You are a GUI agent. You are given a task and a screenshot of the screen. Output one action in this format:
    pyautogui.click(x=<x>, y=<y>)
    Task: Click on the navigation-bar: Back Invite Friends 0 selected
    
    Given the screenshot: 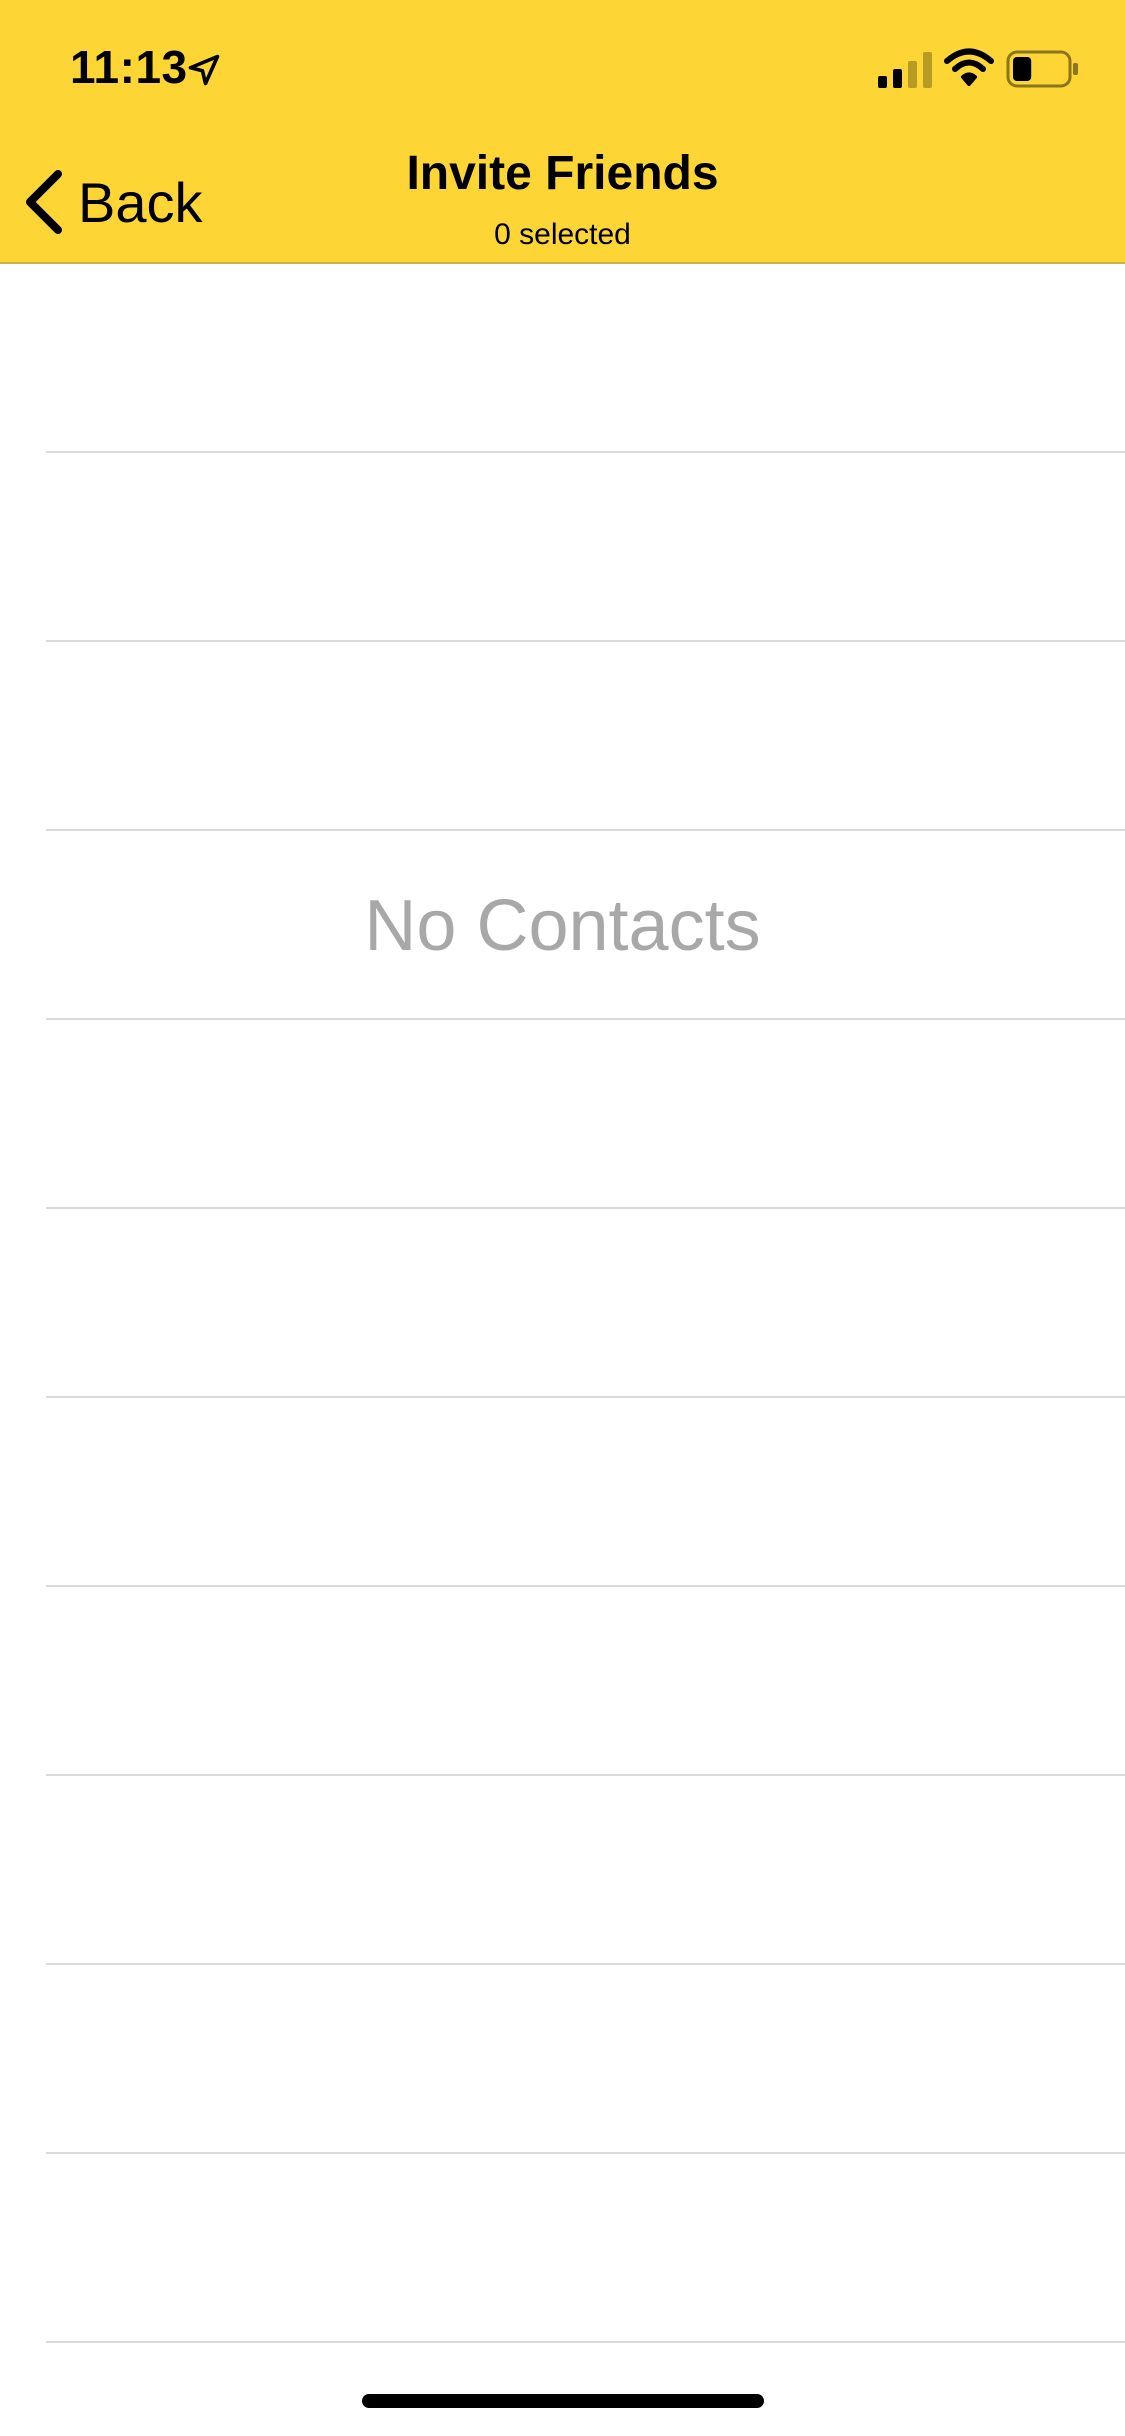 What is the action you would take?
    pyautogui.click(x=562, y=198)
    